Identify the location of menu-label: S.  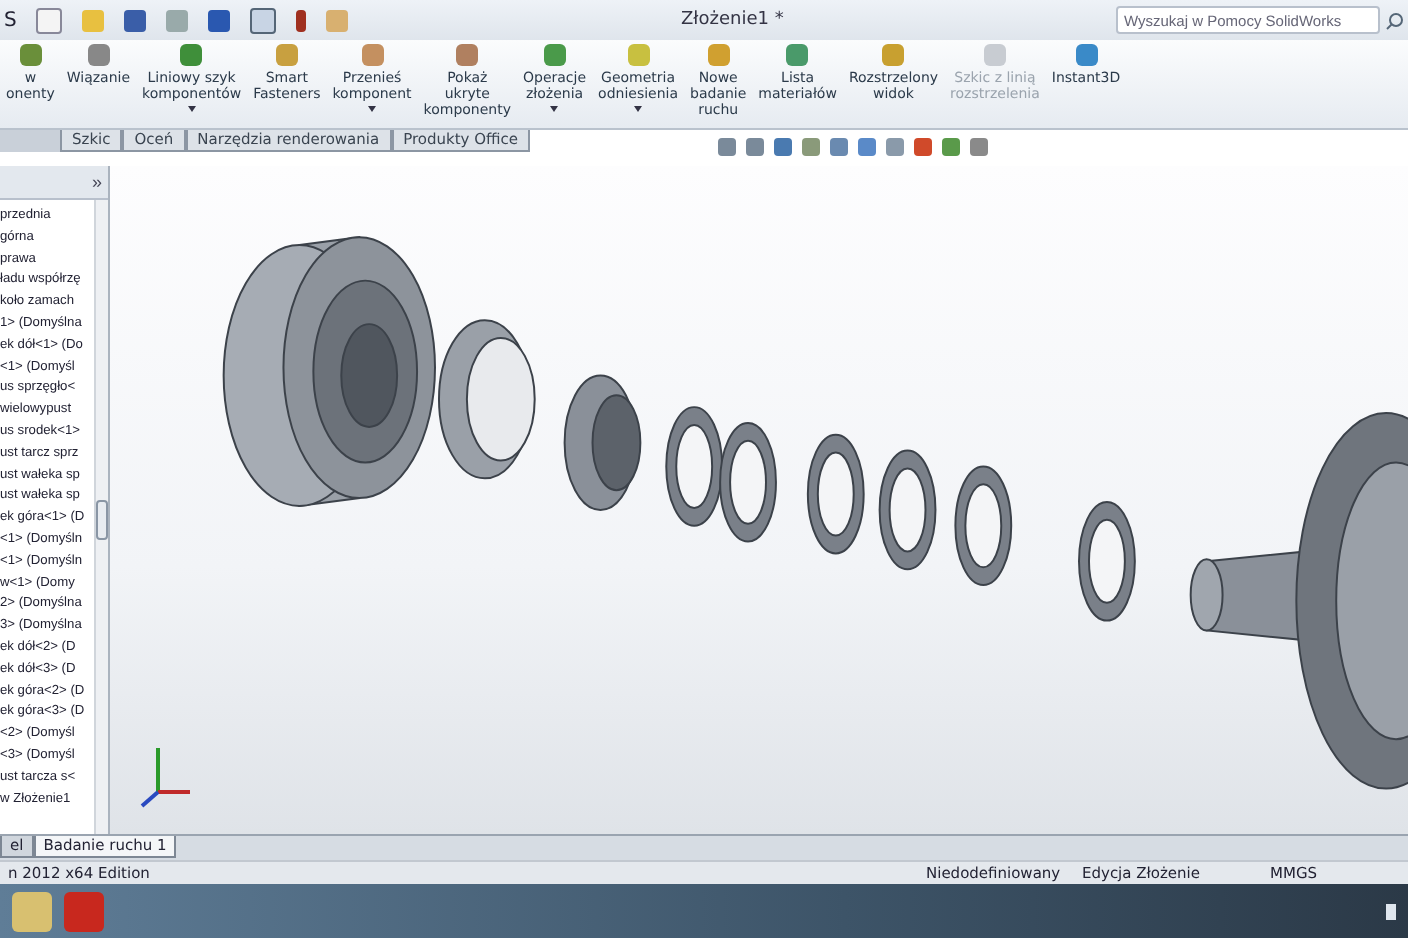
(10, 20).